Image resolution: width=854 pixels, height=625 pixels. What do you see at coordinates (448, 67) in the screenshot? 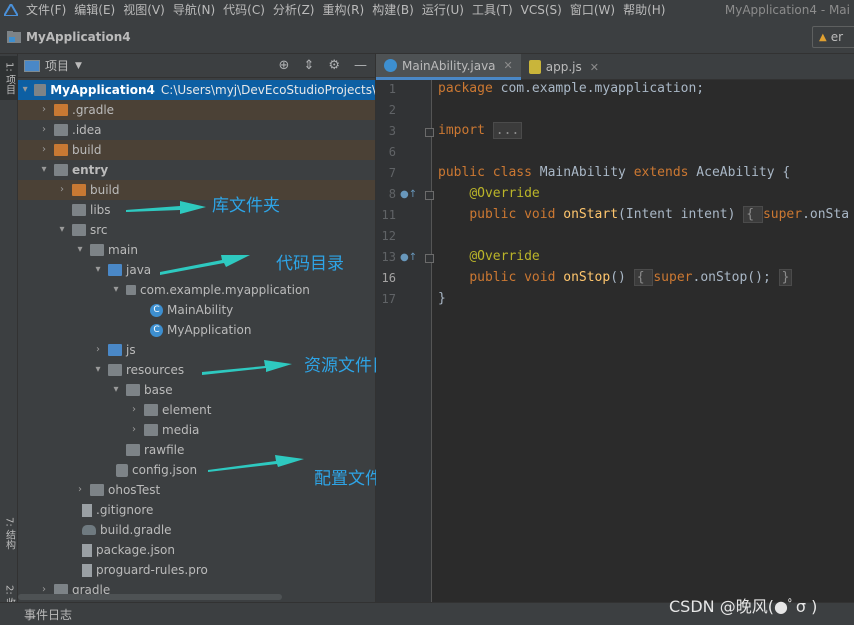
I see `tab-mainability-java: MainAbility.java ✕` at bounding box center [448, 67].